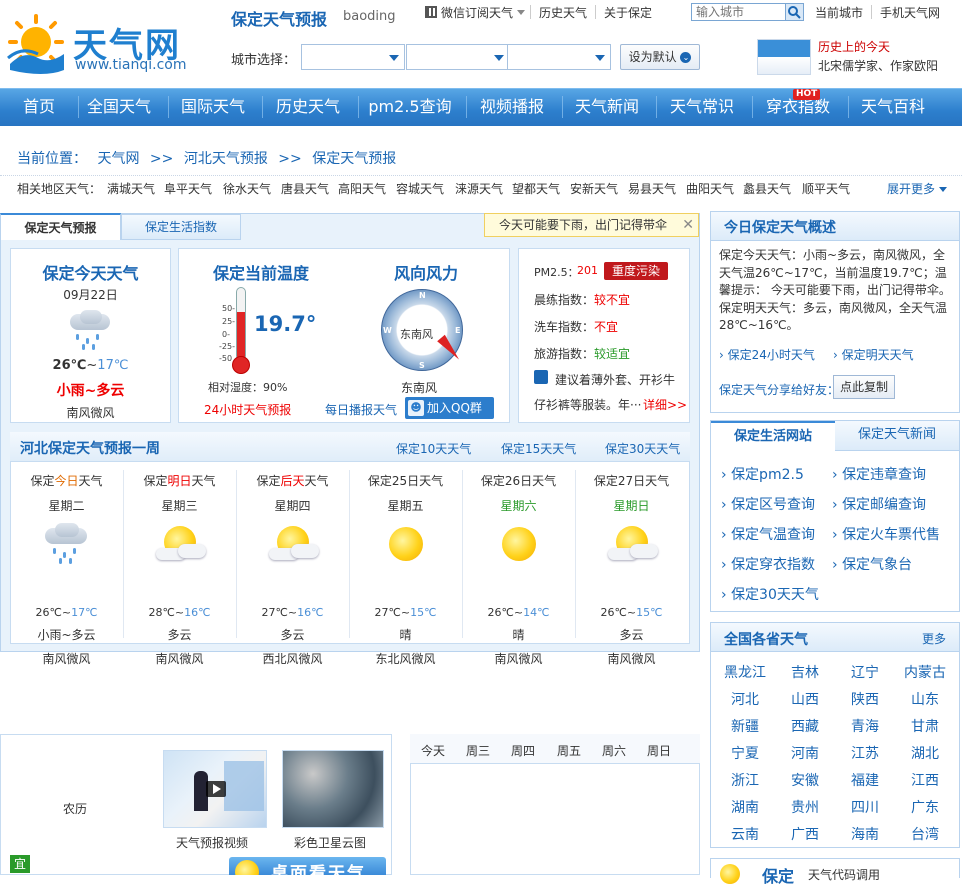  I want to click on province-link: 江苏, so click(865, 753).